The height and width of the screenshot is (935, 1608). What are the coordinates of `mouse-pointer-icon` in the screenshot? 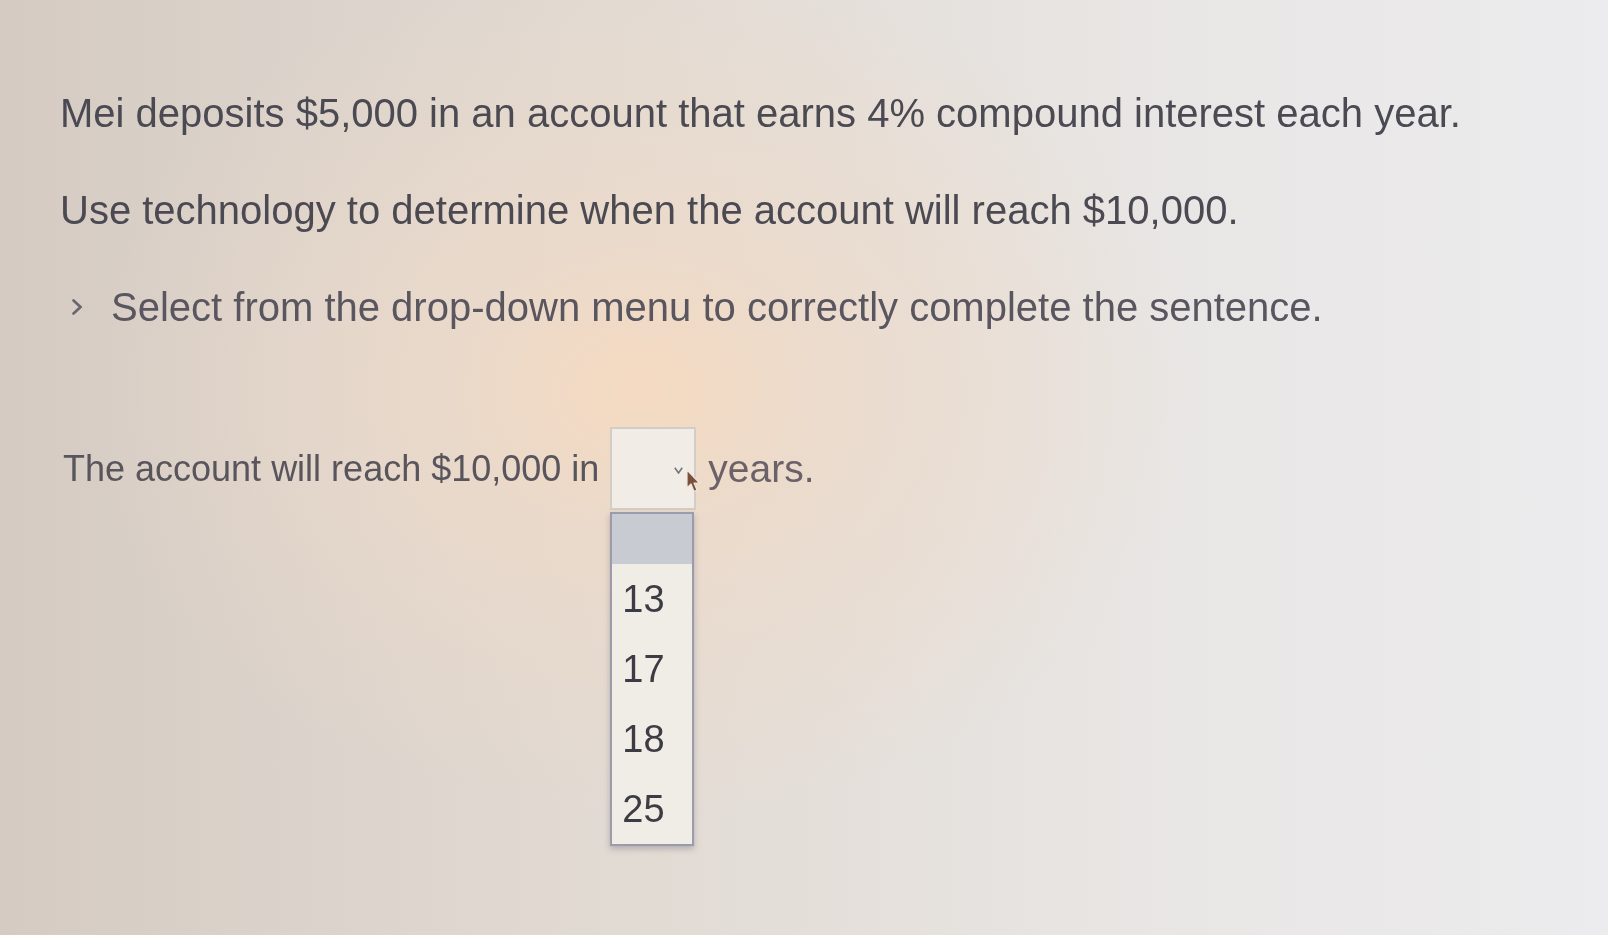 It's located at (694, 481).